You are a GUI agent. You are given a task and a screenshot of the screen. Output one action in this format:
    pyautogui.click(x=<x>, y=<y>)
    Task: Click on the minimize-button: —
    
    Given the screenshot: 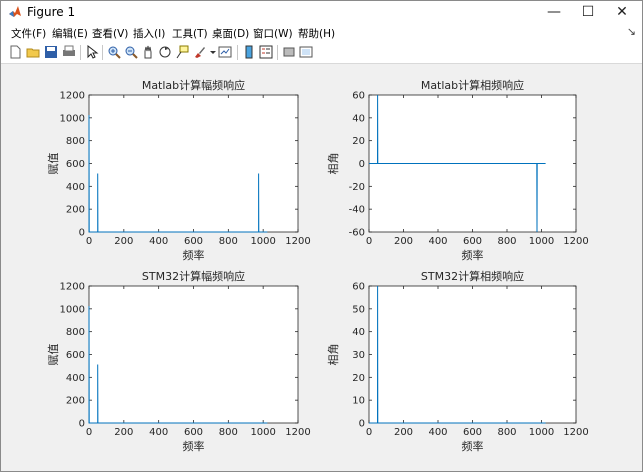 What is the action you would take?
    pyautogui.click(x=554, y=12)
    